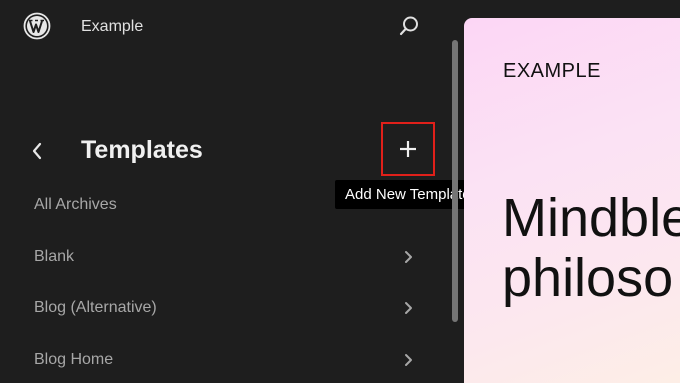  What do you see at coordinates (75, 204) in the screenshot?
I see `template-item-label: All Archives` at bounding box center [75, 204].